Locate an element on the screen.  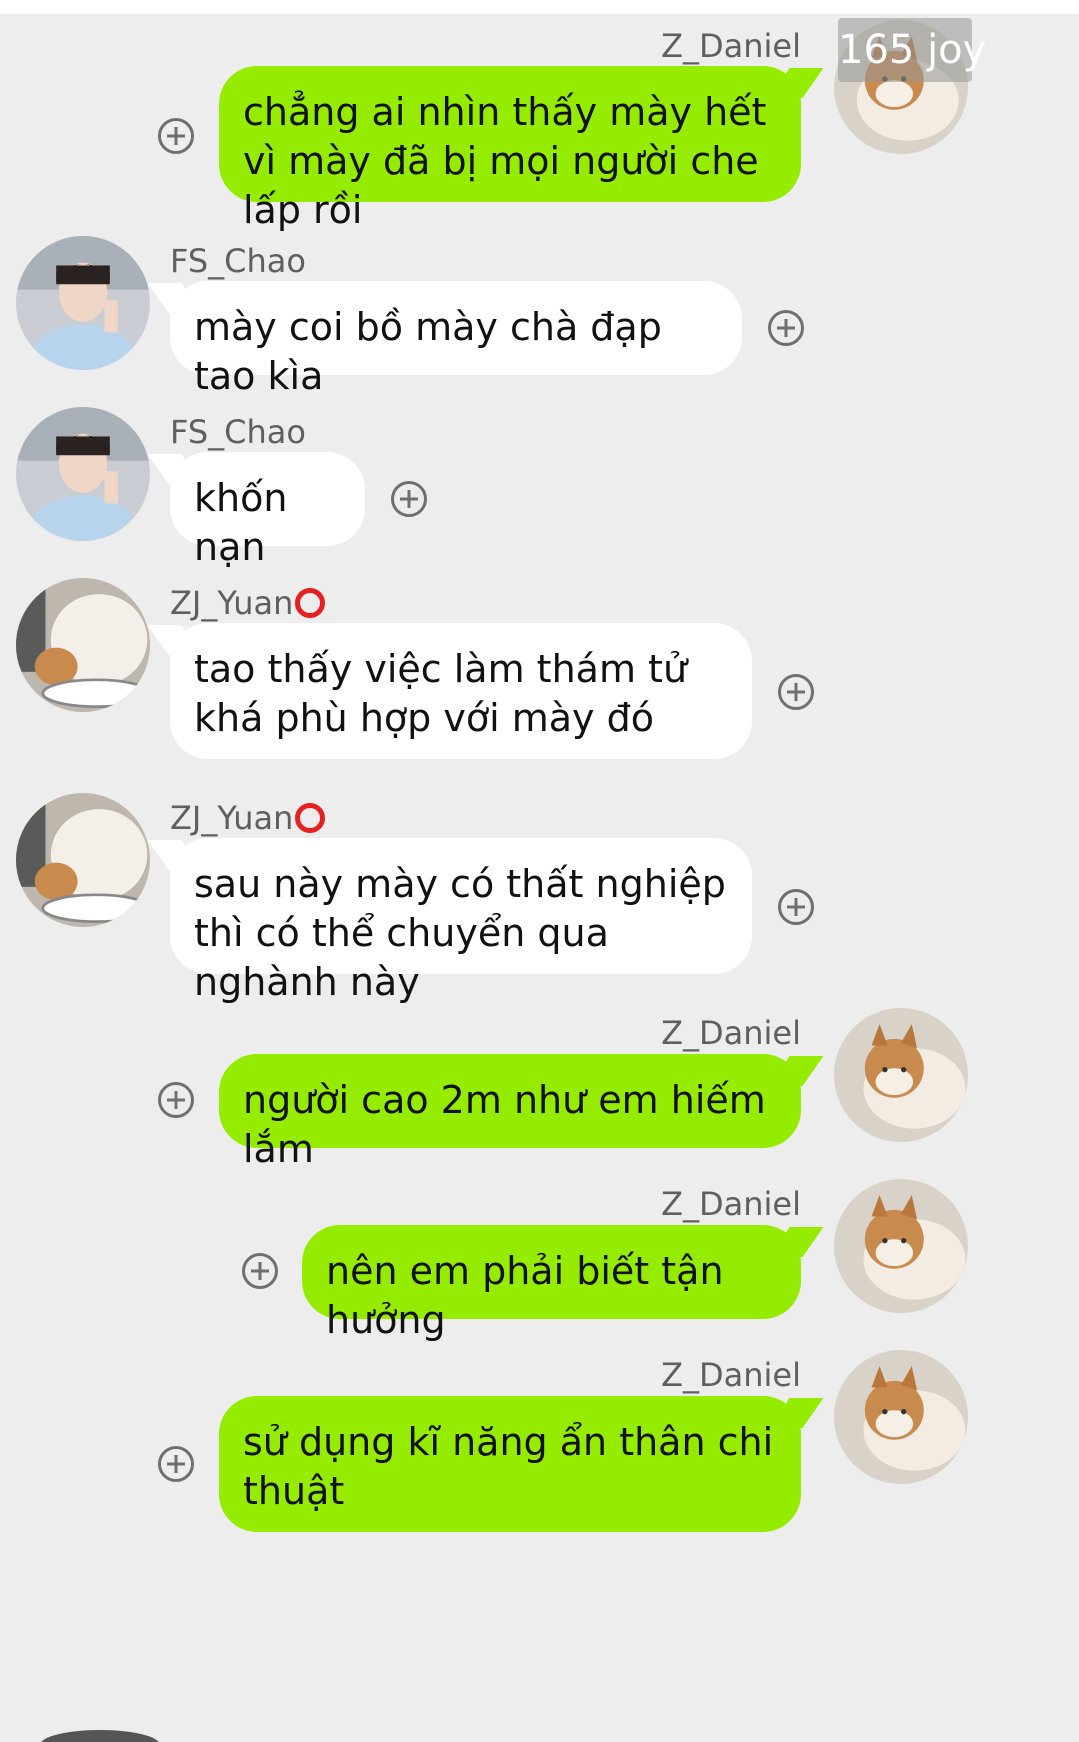
message-bubble: người cao 2m như em hiếm lắm is located at coordinates (510, 1112).